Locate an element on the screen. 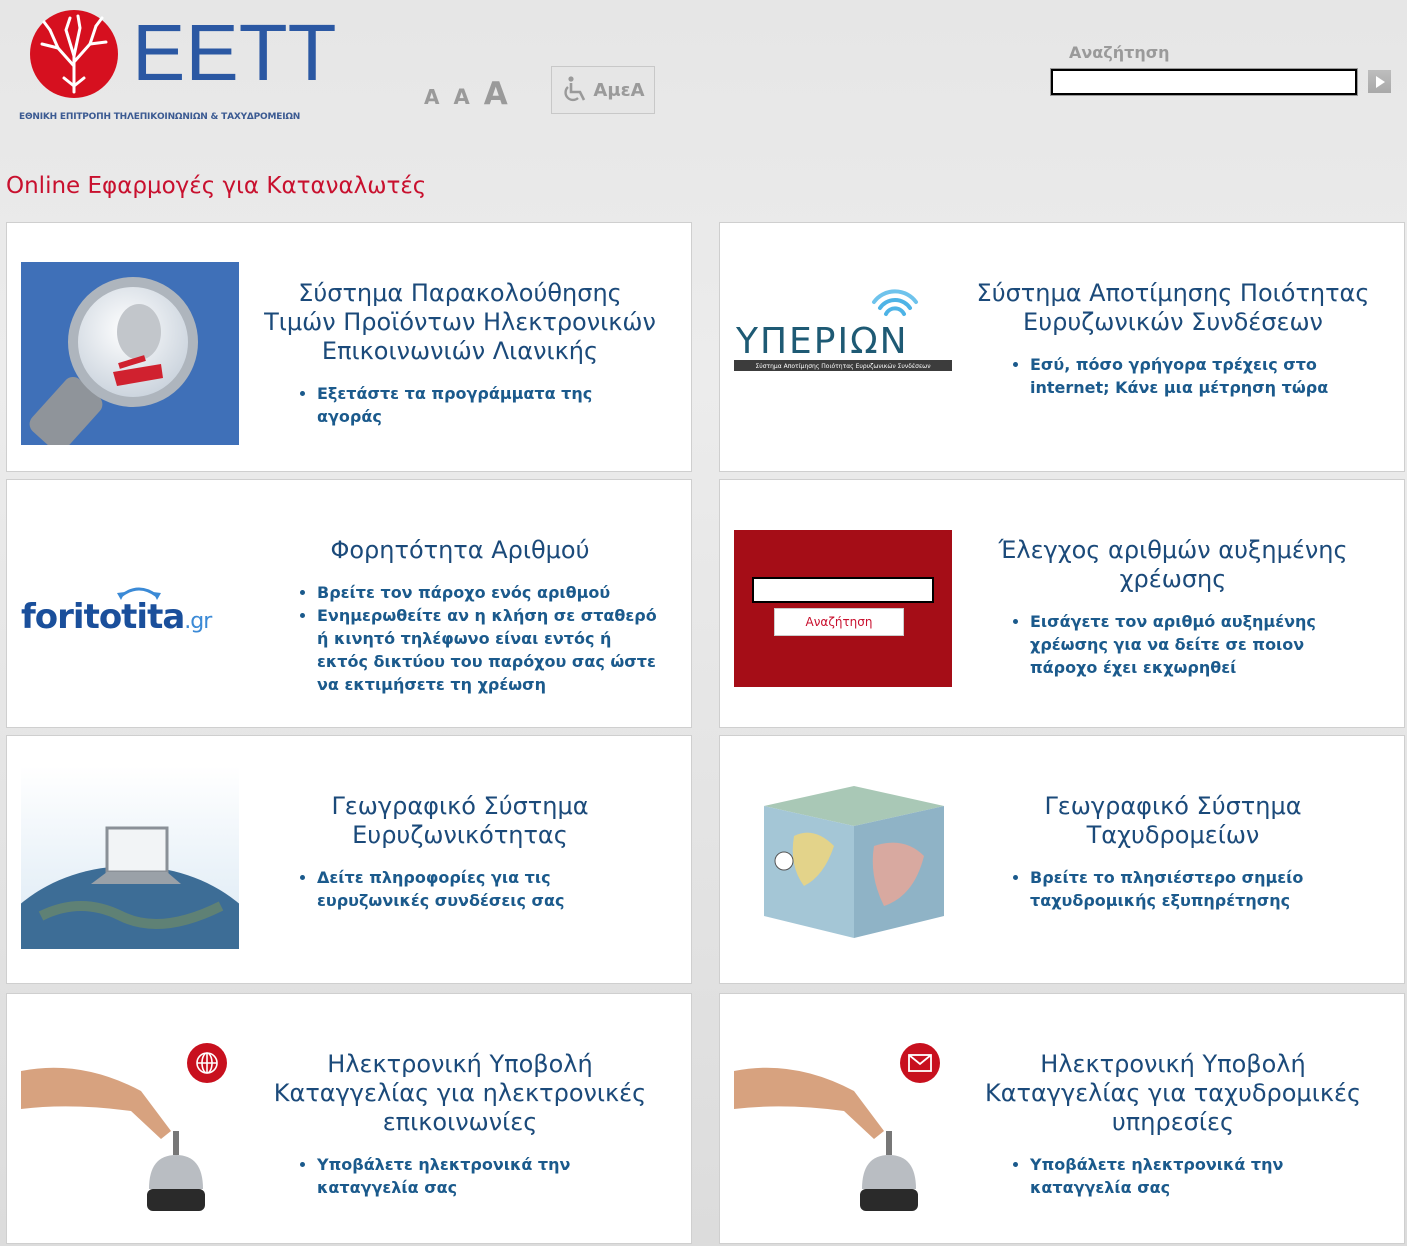 This screenshot has height=1246, width=1407. accessibility-button: ΑμεΑ is located at coordinates (603, 90).